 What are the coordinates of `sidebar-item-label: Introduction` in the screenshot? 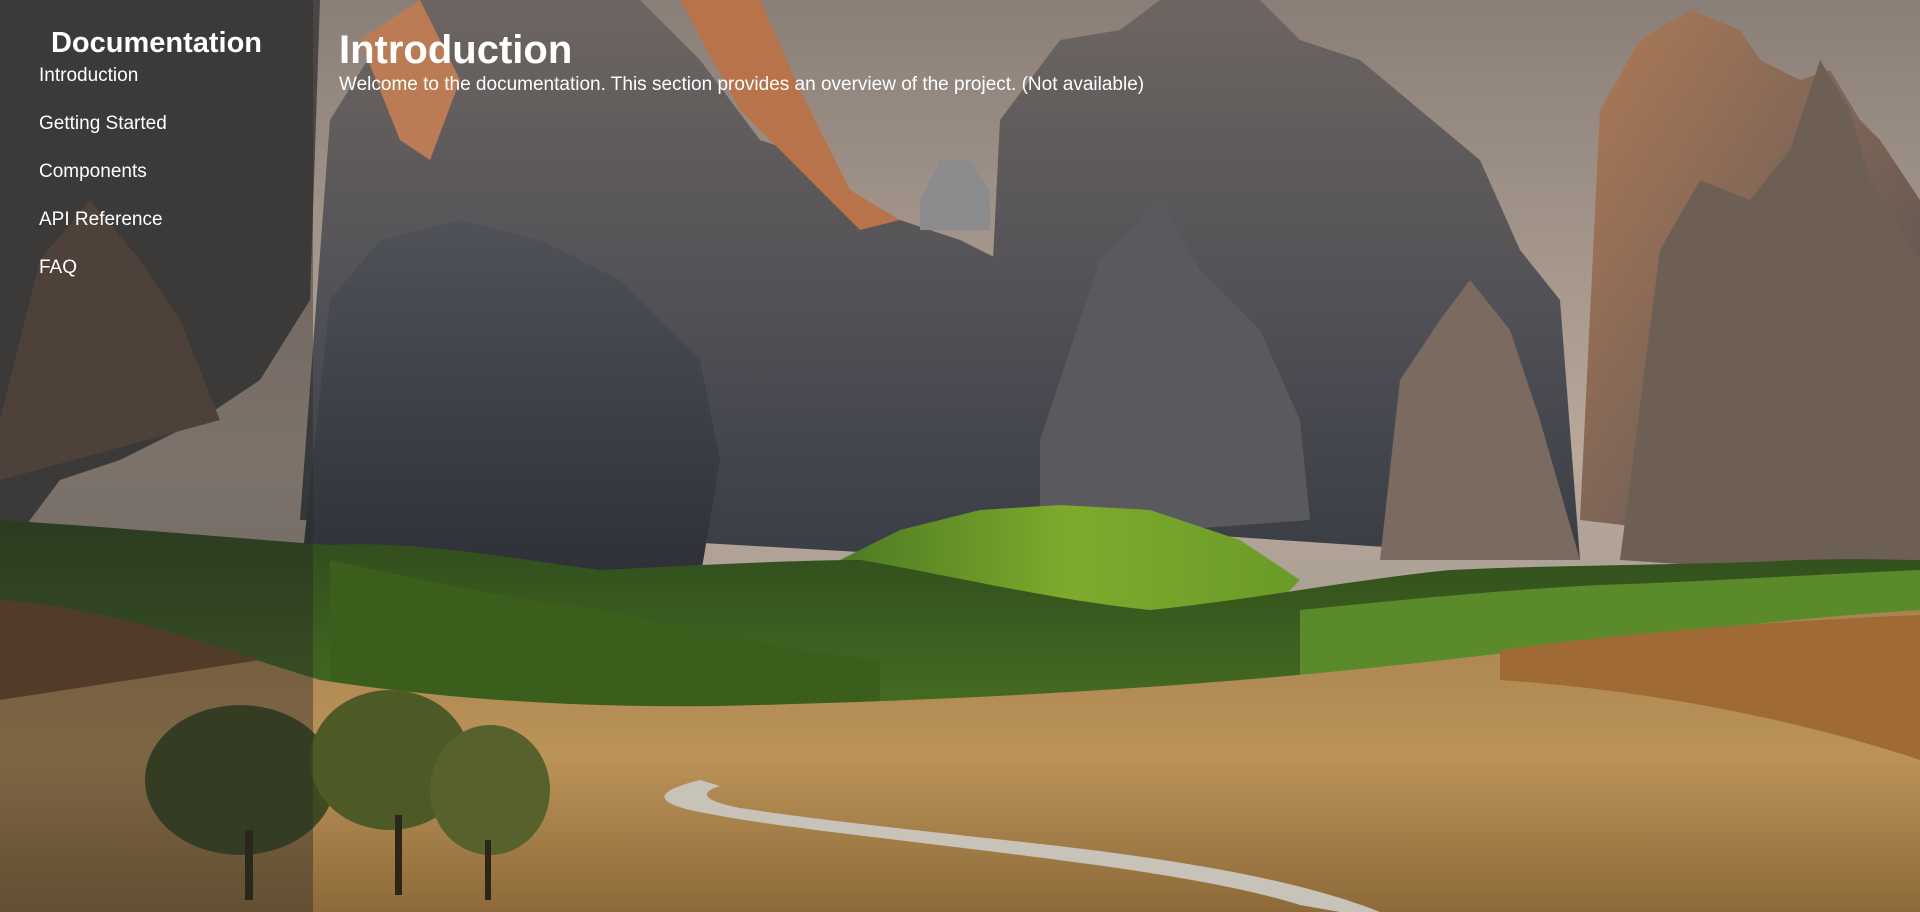 It's located at (88, 76).